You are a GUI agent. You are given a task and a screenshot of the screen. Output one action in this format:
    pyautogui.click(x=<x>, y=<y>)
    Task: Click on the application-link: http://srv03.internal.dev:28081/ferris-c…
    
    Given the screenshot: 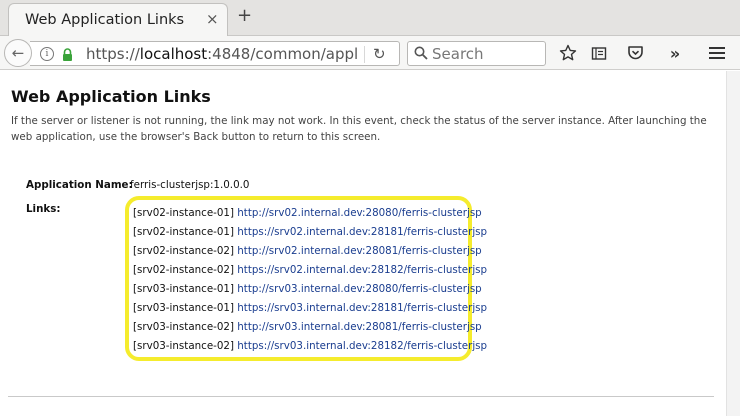 What is the action you would take?
    pyautogui.click(x=359, y=327)
    